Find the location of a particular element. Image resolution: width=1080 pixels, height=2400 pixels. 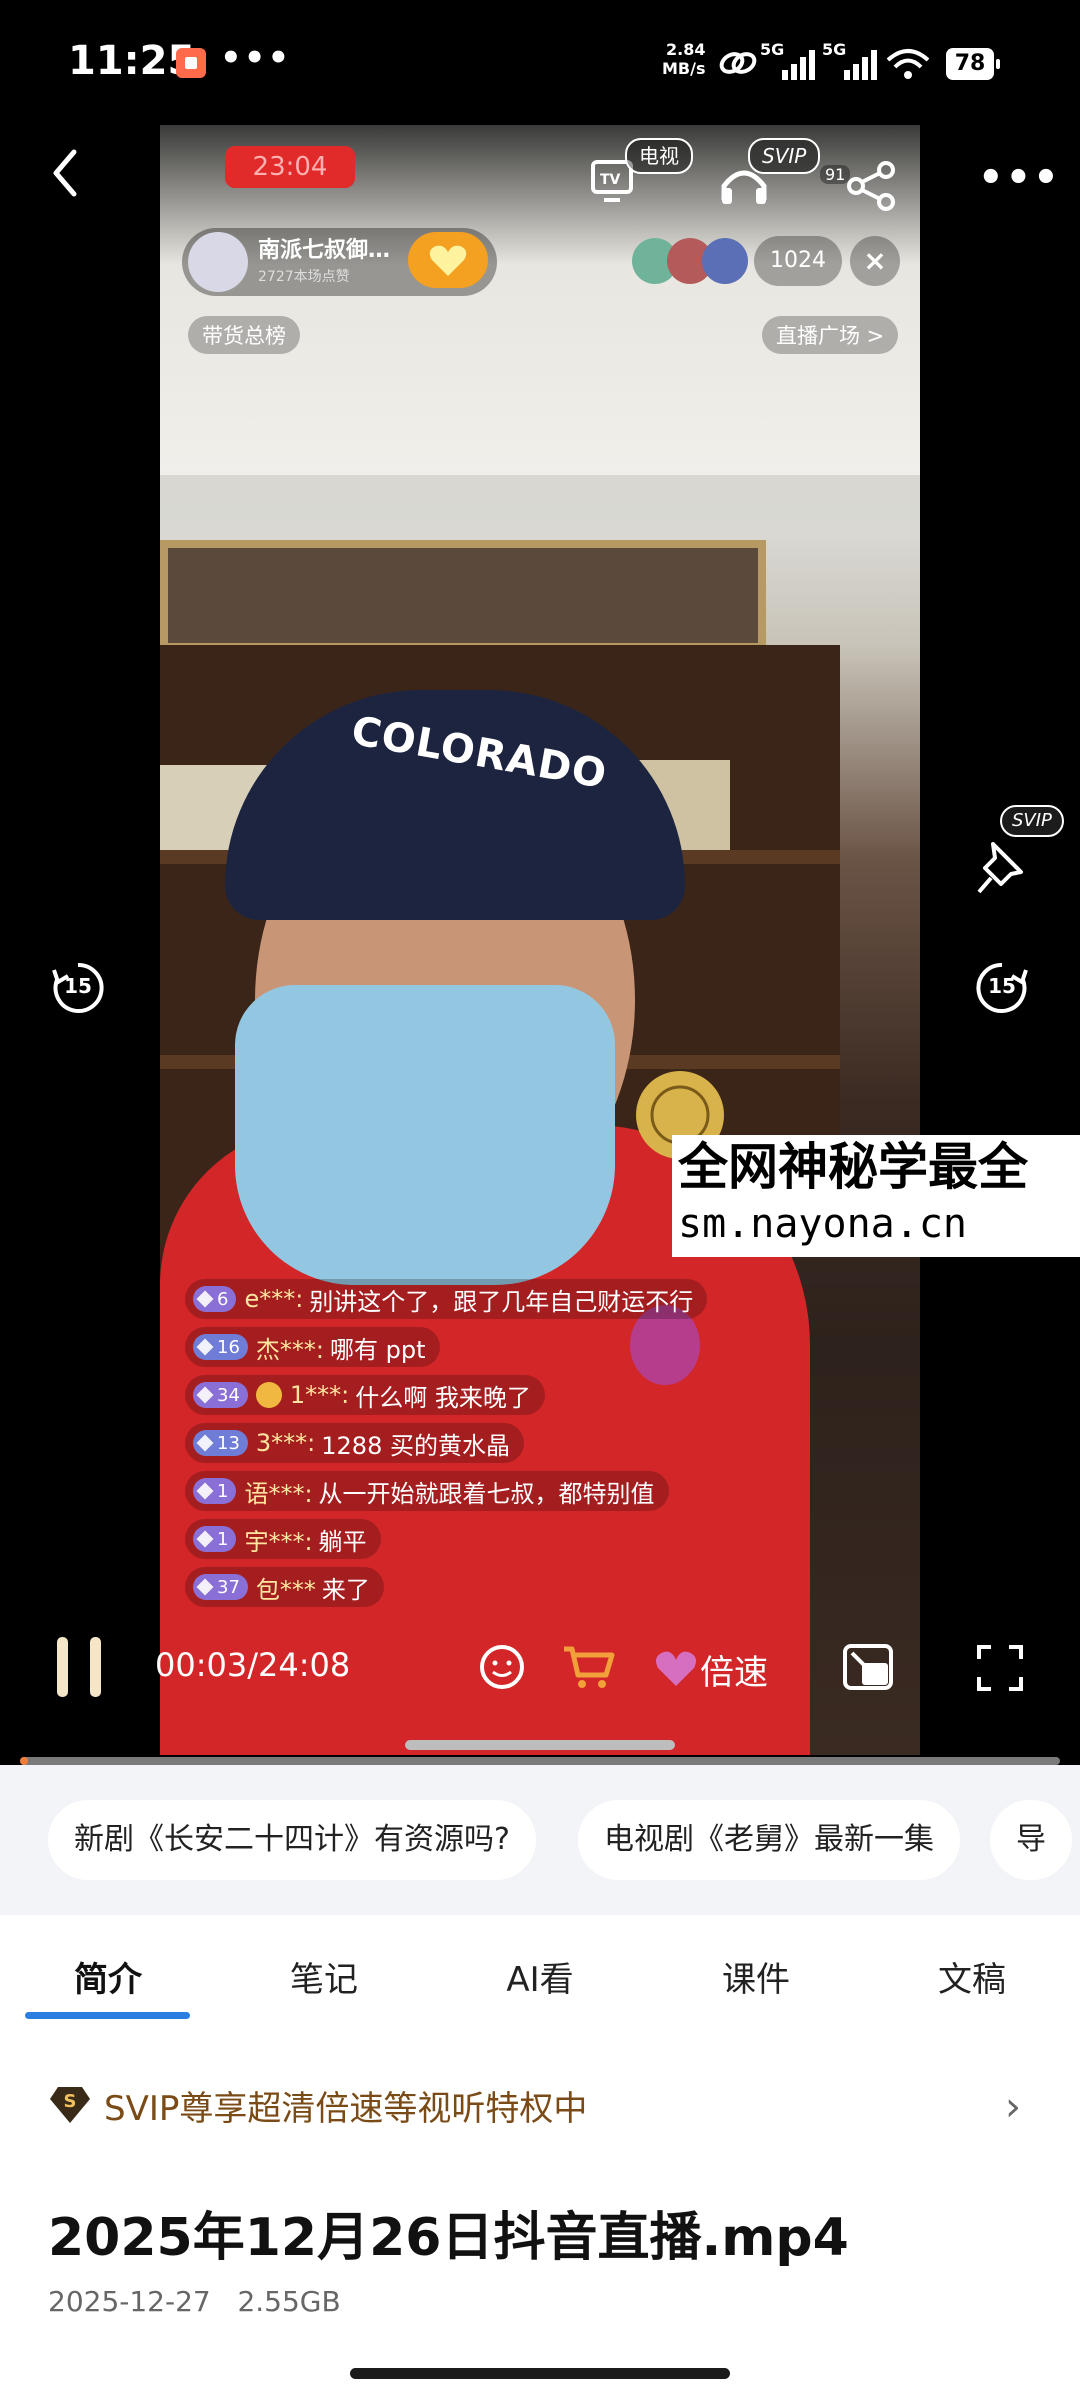

file-date: 2025-12-27 is located at coordinates (129, 2301).